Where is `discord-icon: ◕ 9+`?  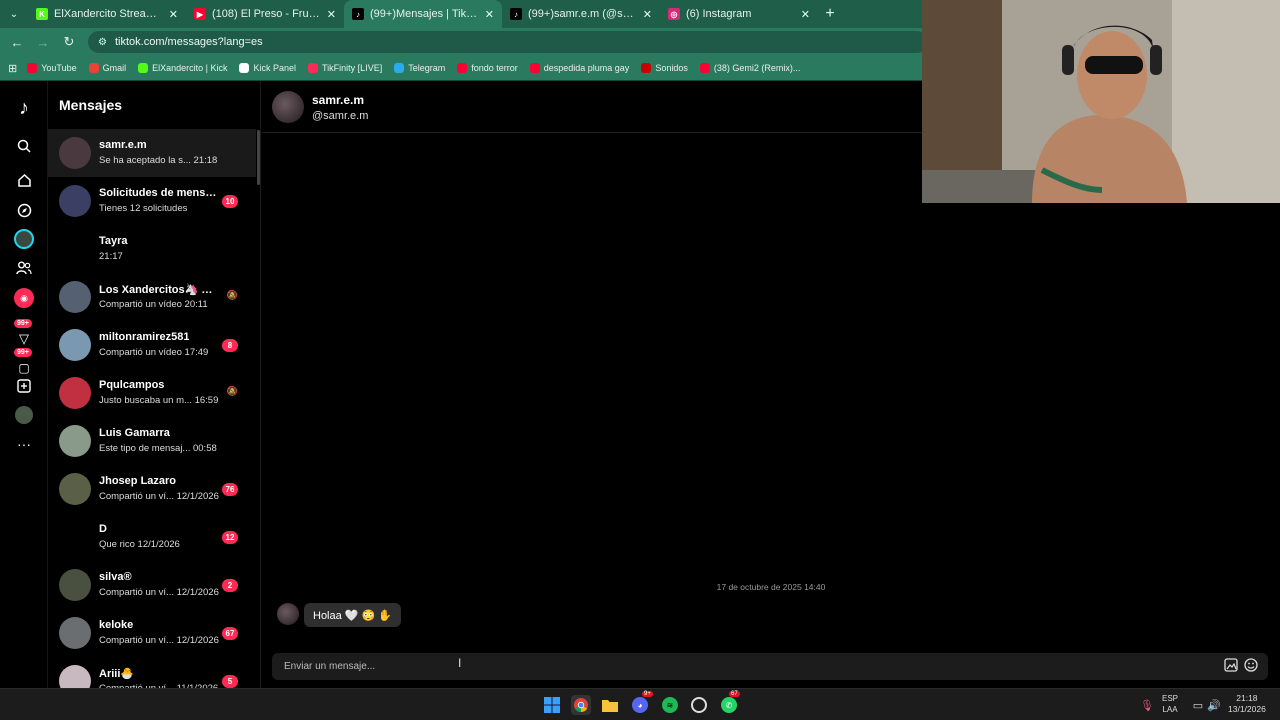 discord-icon: ◕ 9+ is located at coordinates (641, 703).